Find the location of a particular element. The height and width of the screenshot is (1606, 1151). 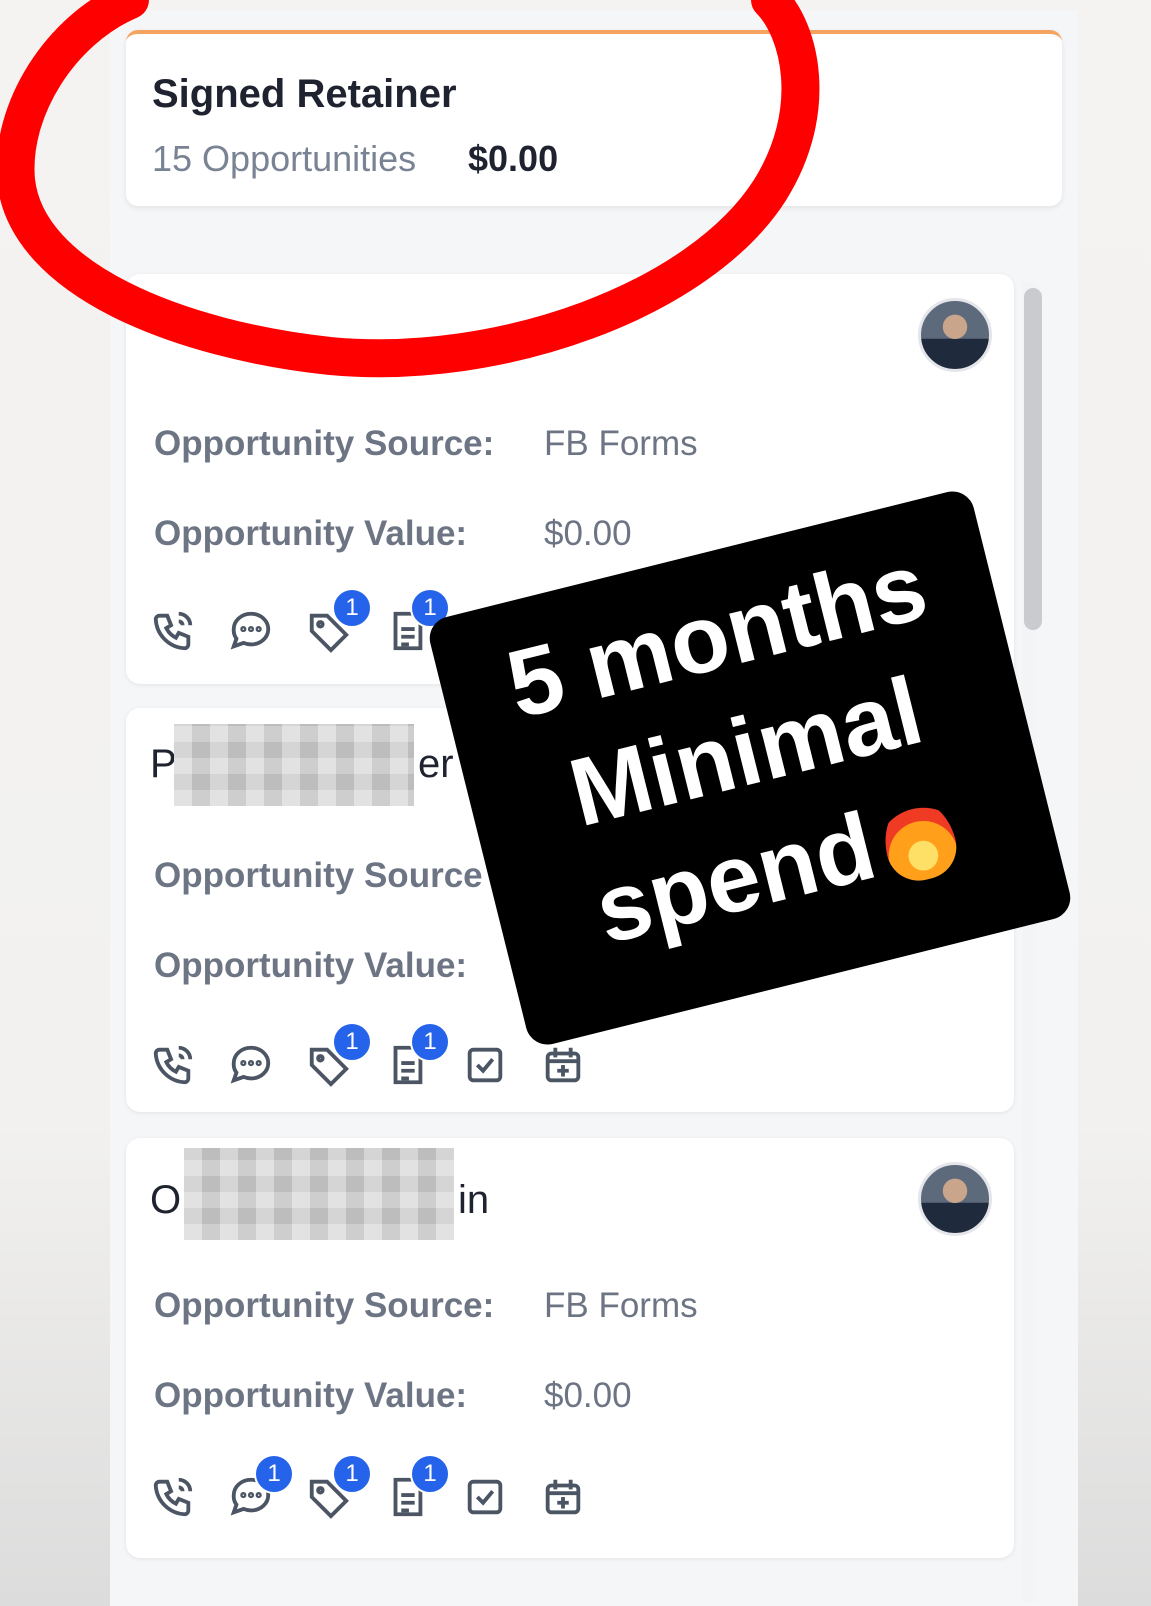

message-icon: 1 is located at coordinates (261, 1490).